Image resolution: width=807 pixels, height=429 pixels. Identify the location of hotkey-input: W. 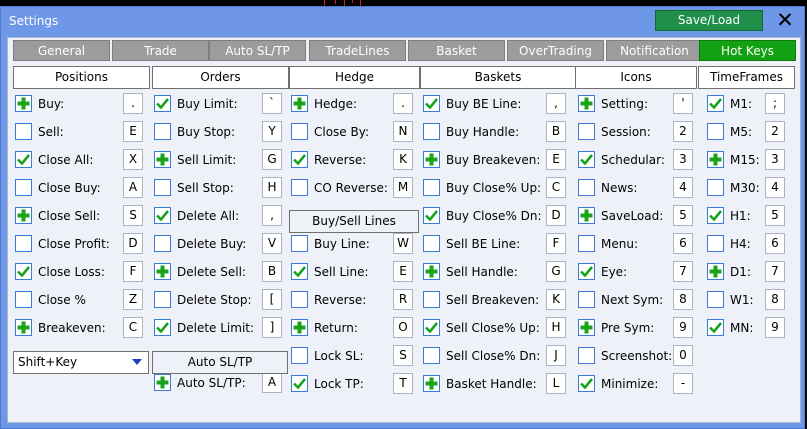
(403, 243).